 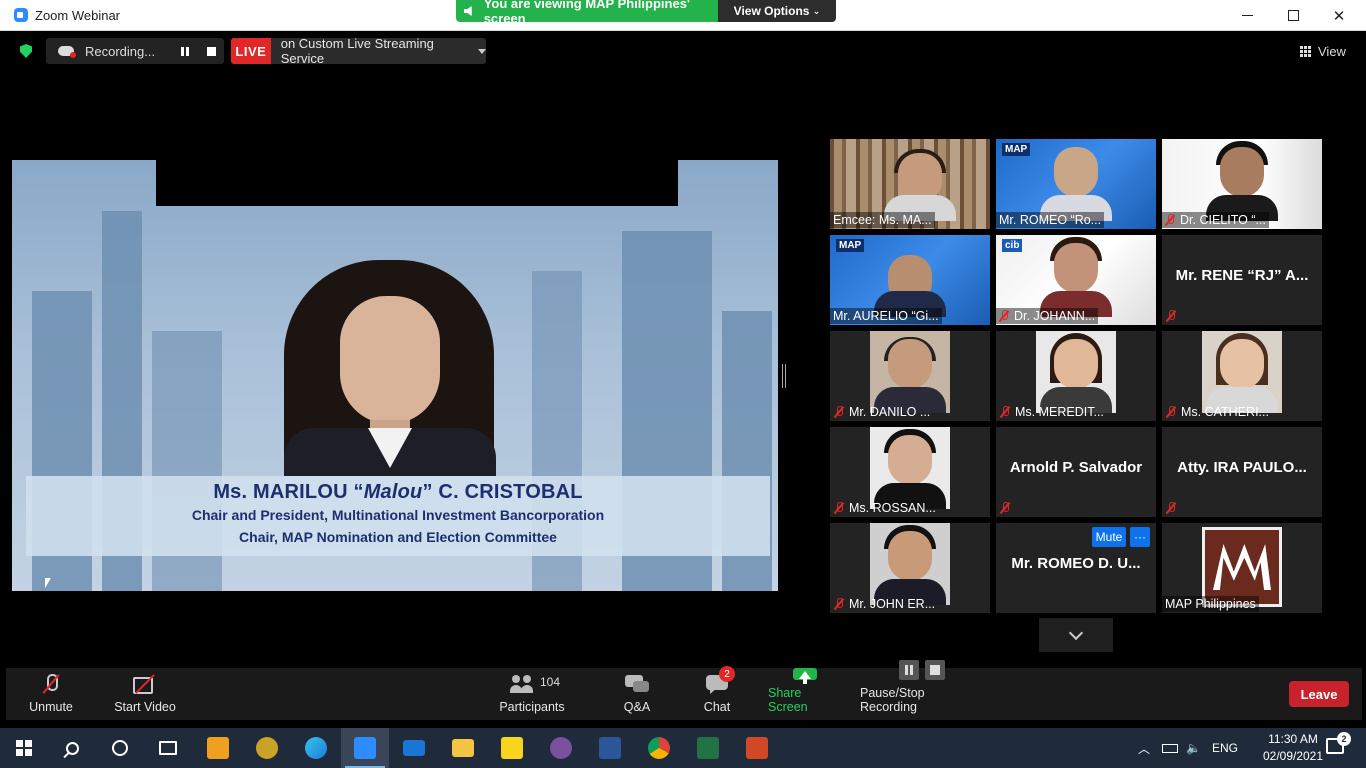 I want to click on split-resize-handle, so click(x=784, y=376).